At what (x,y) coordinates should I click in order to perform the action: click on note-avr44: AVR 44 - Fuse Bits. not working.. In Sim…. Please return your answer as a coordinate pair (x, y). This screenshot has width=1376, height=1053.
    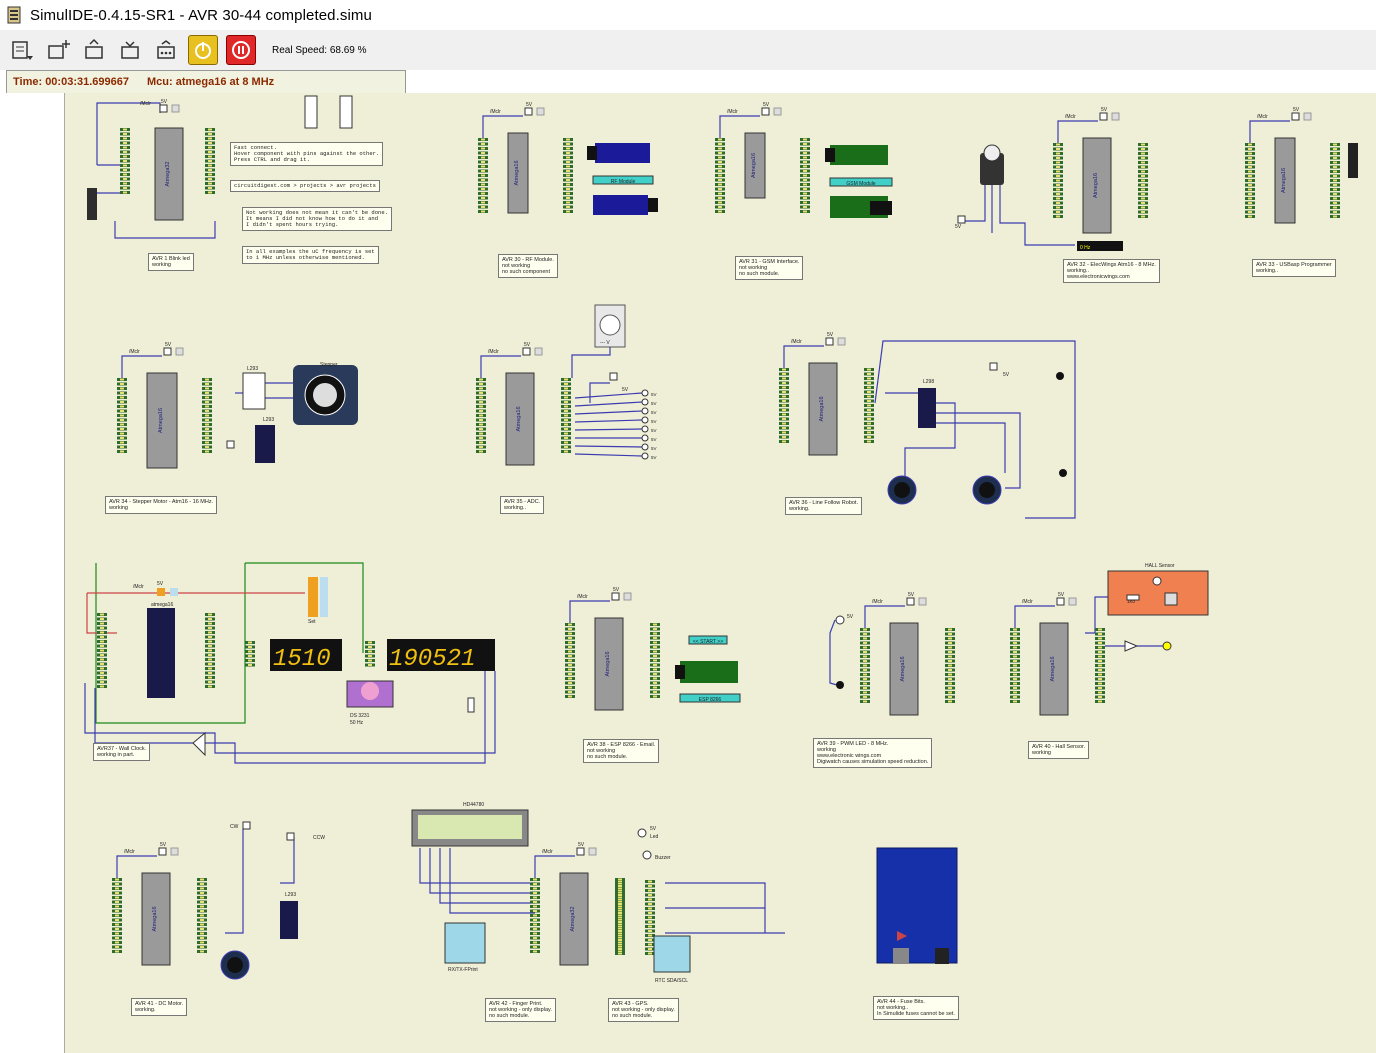
    Looking at the image, I should click on (916, 1008).